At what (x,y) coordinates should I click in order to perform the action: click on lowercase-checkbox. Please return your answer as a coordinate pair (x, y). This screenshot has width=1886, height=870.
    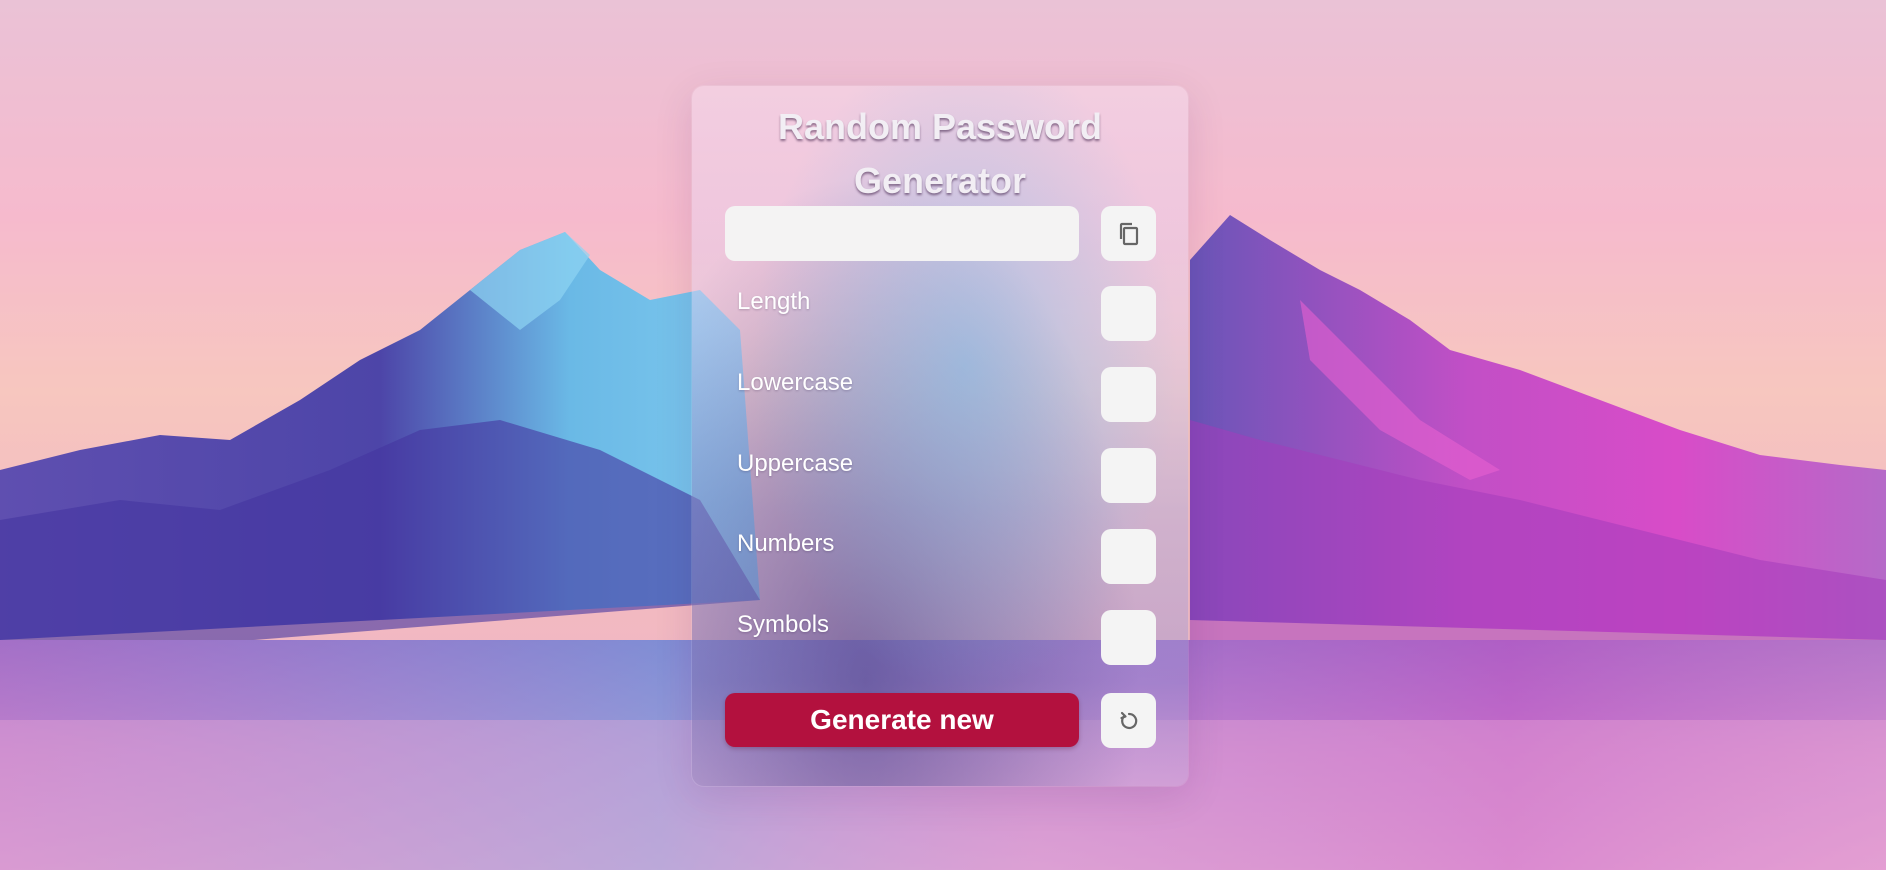
    Looking at the image, I should click on (1128, 394).